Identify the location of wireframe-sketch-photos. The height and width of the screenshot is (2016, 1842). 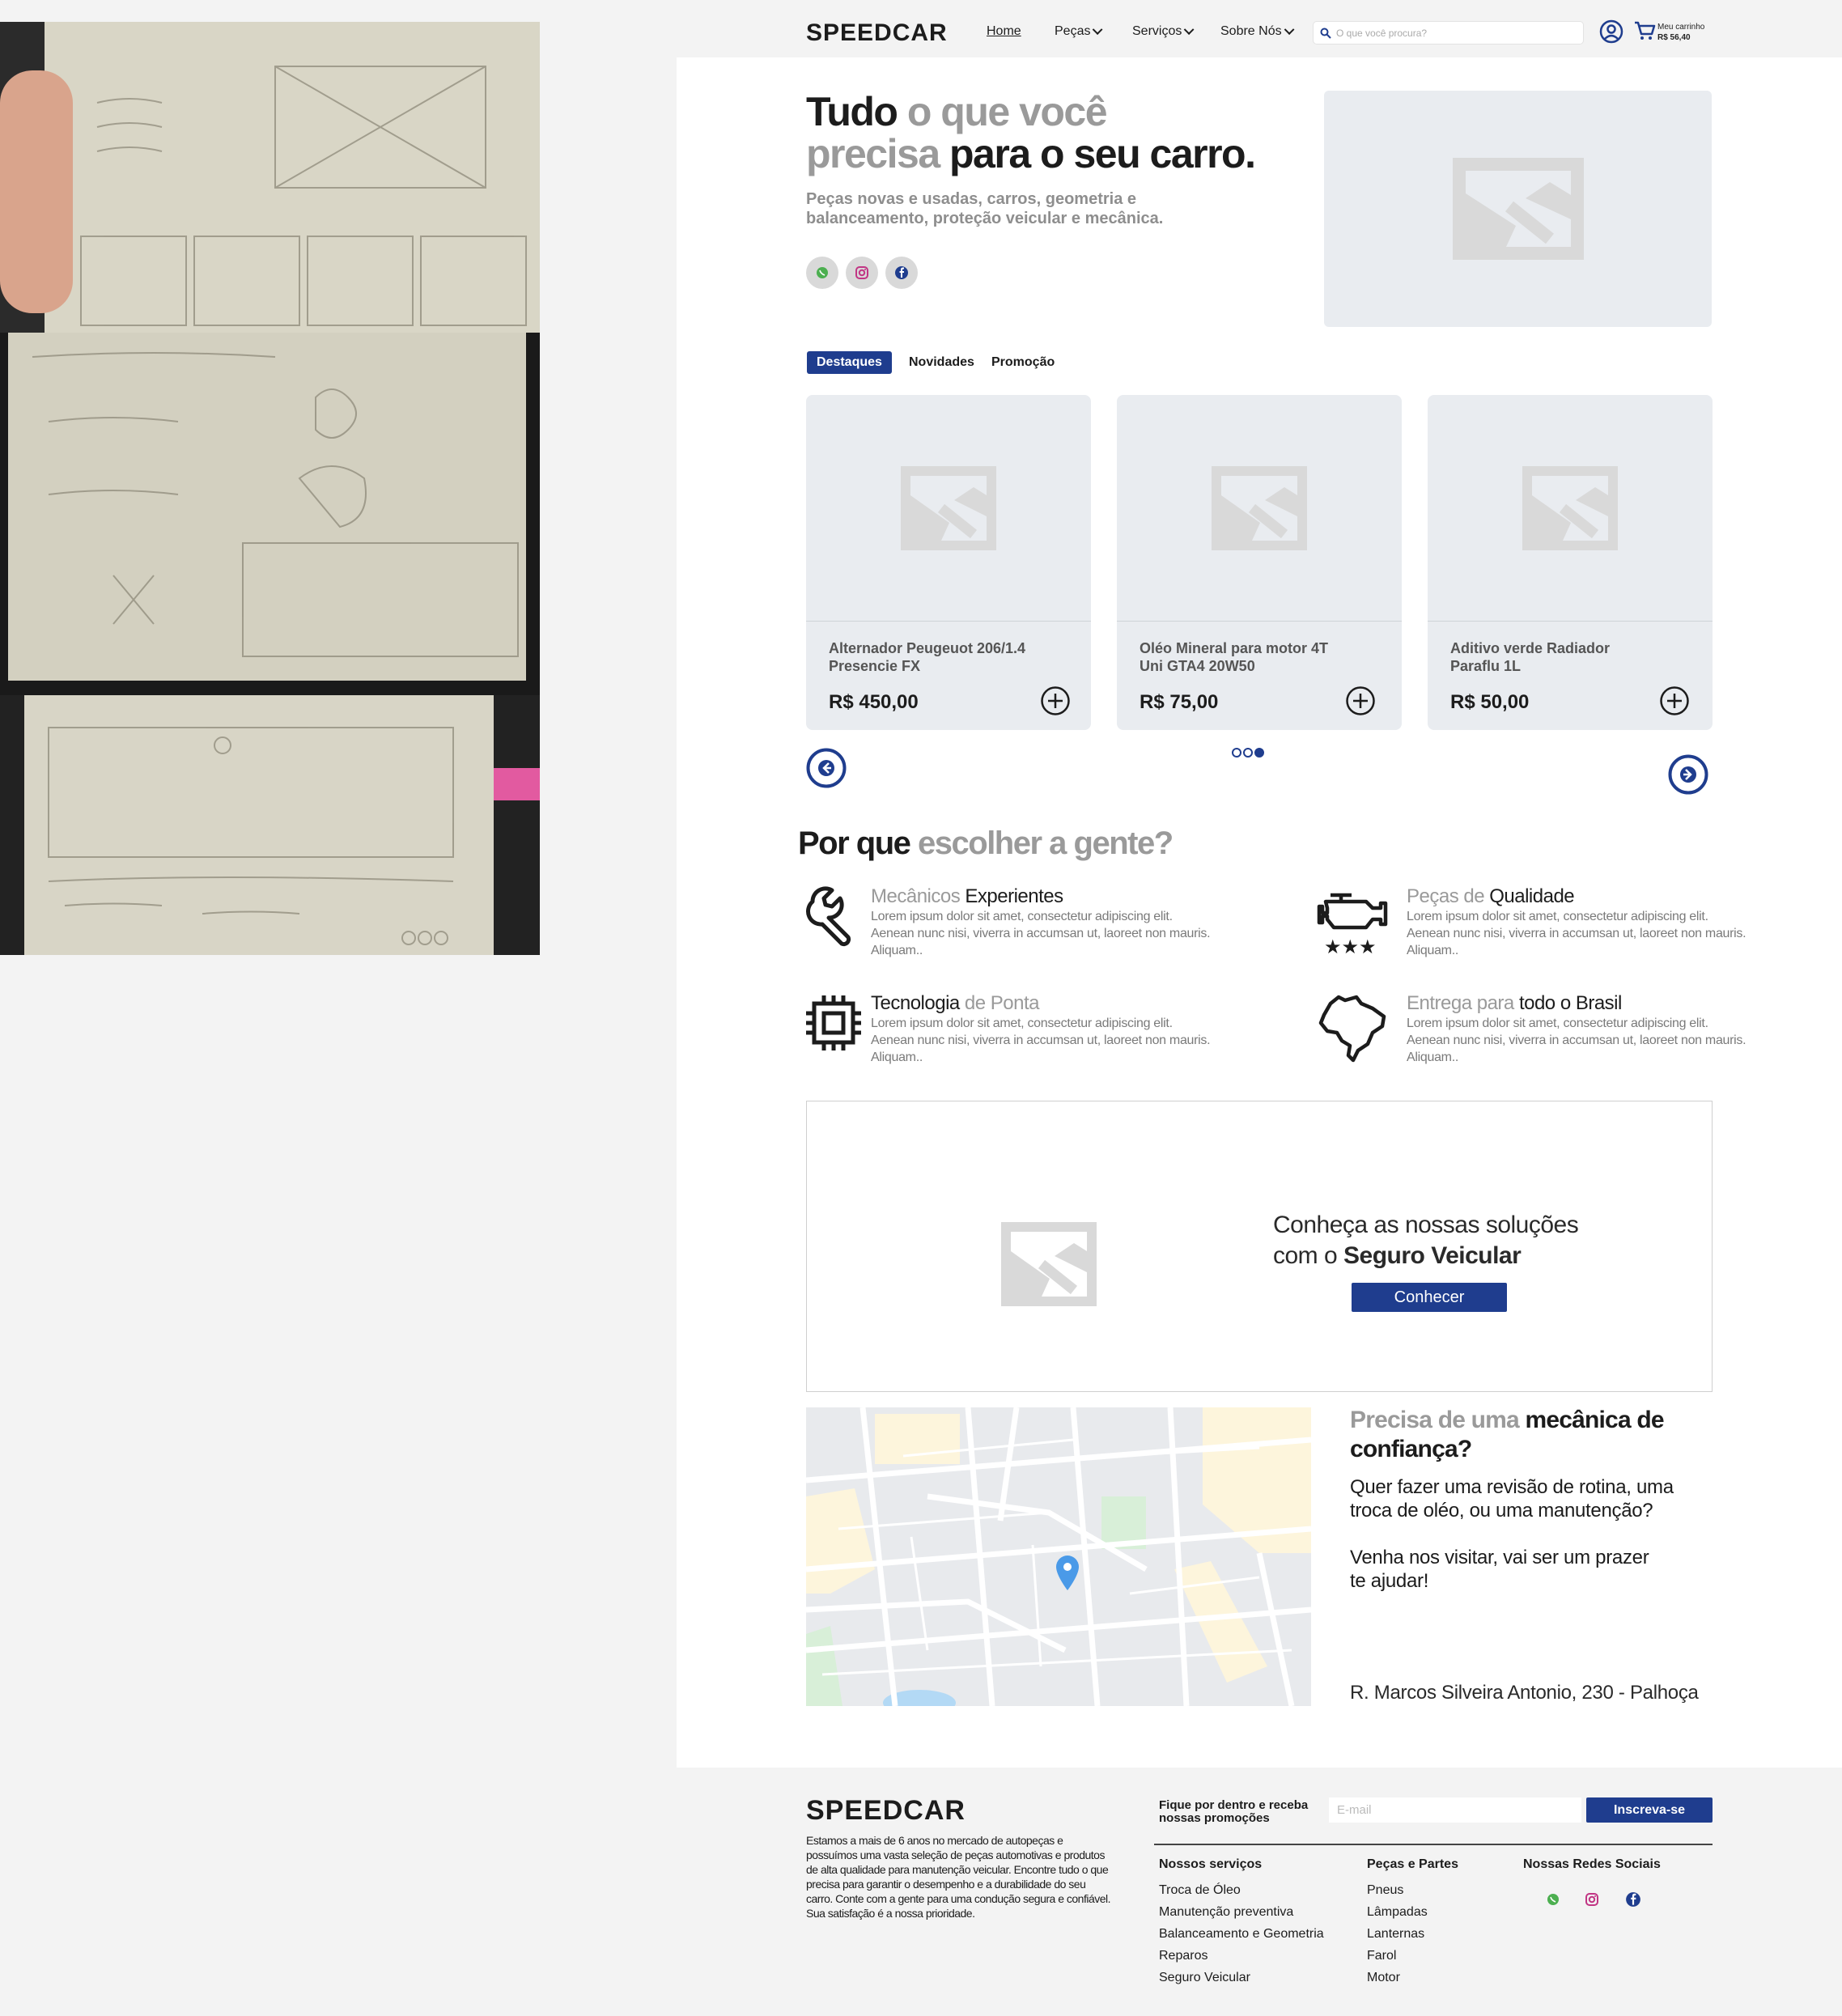
(270, 488).